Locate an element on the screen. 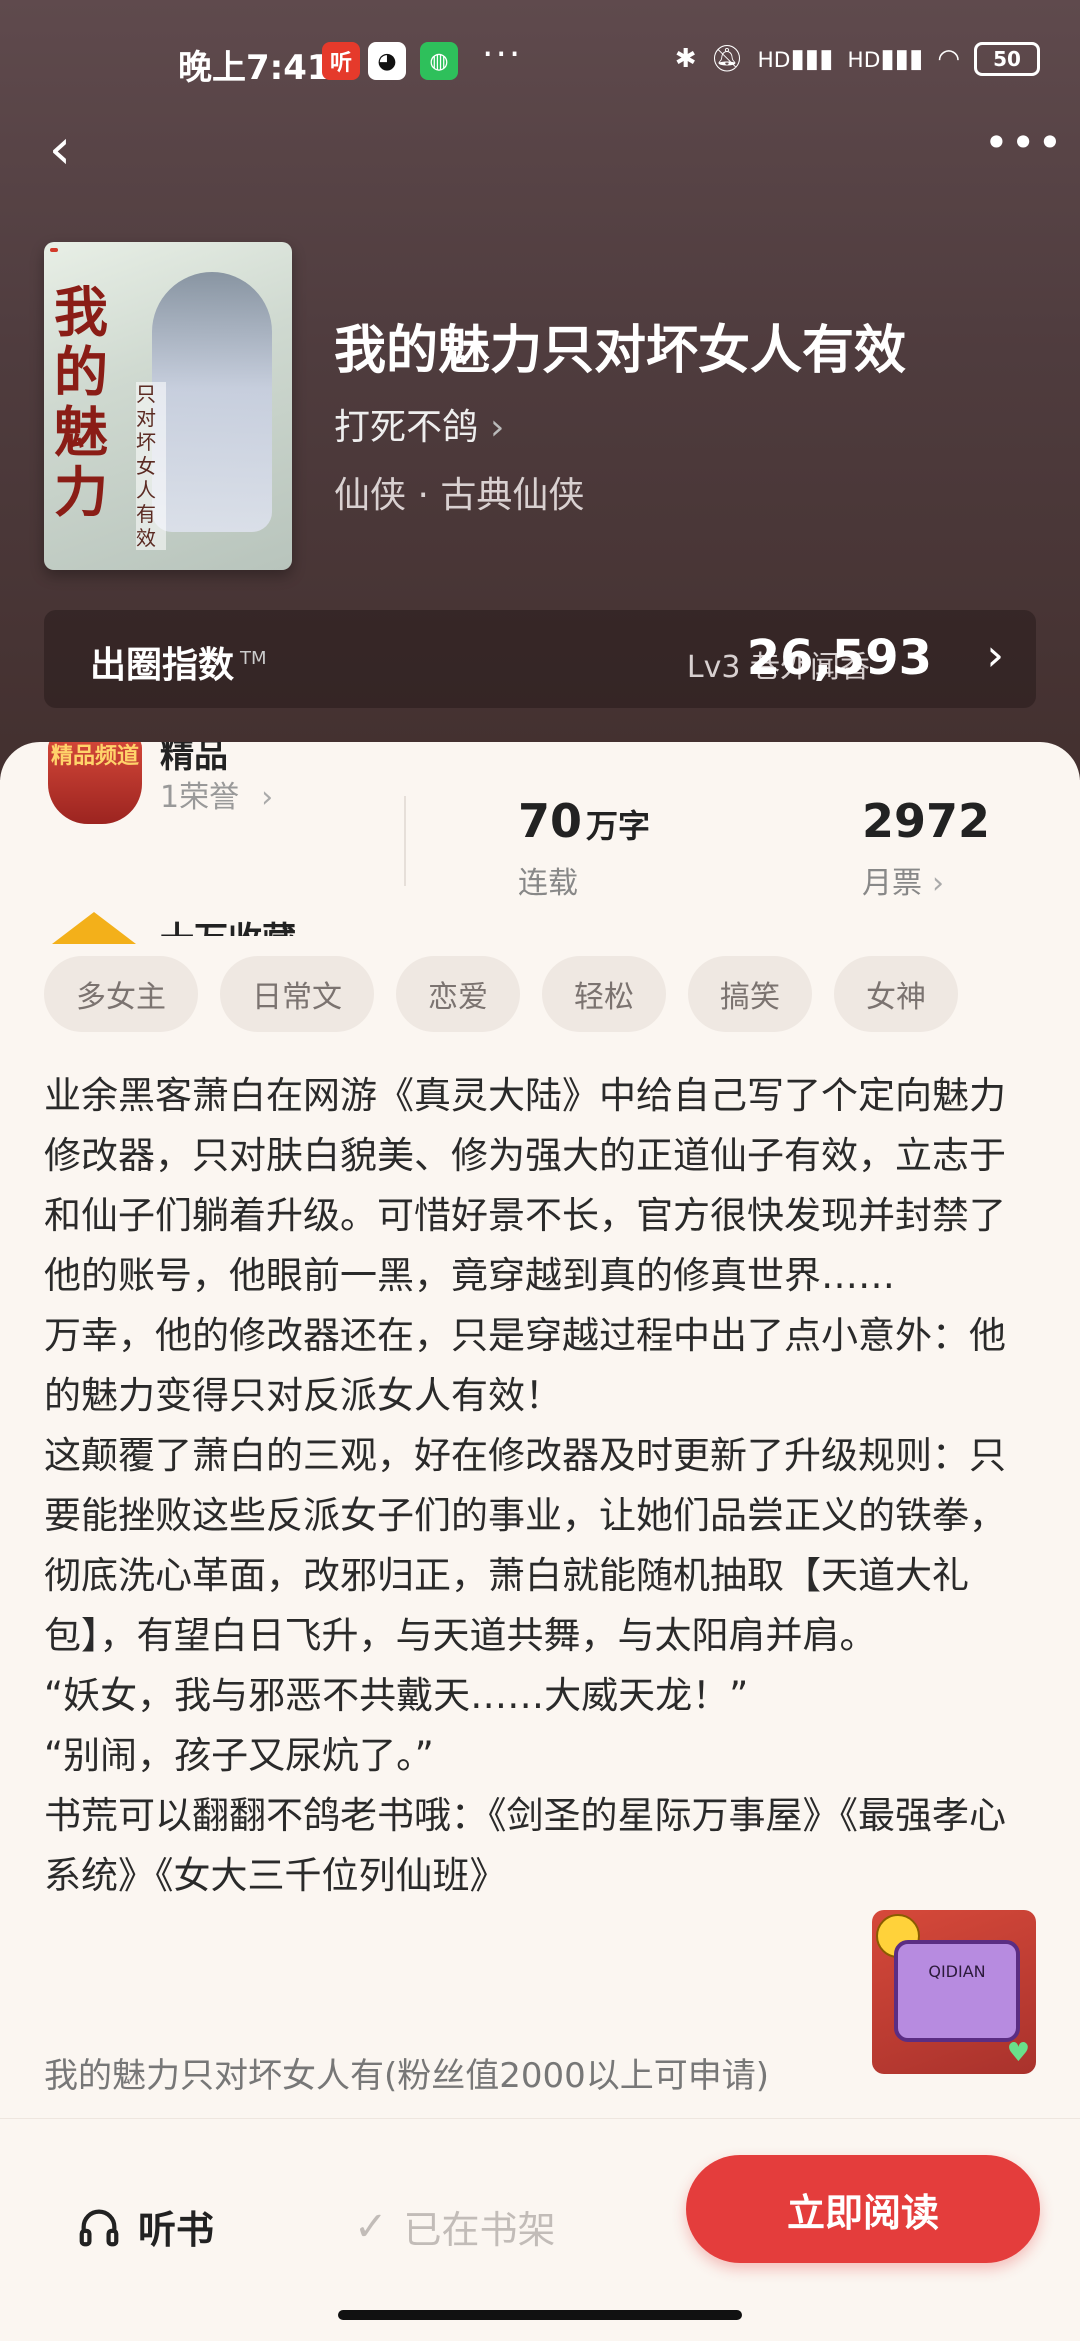  headphones-icon is located at coordinates (99, 2227).